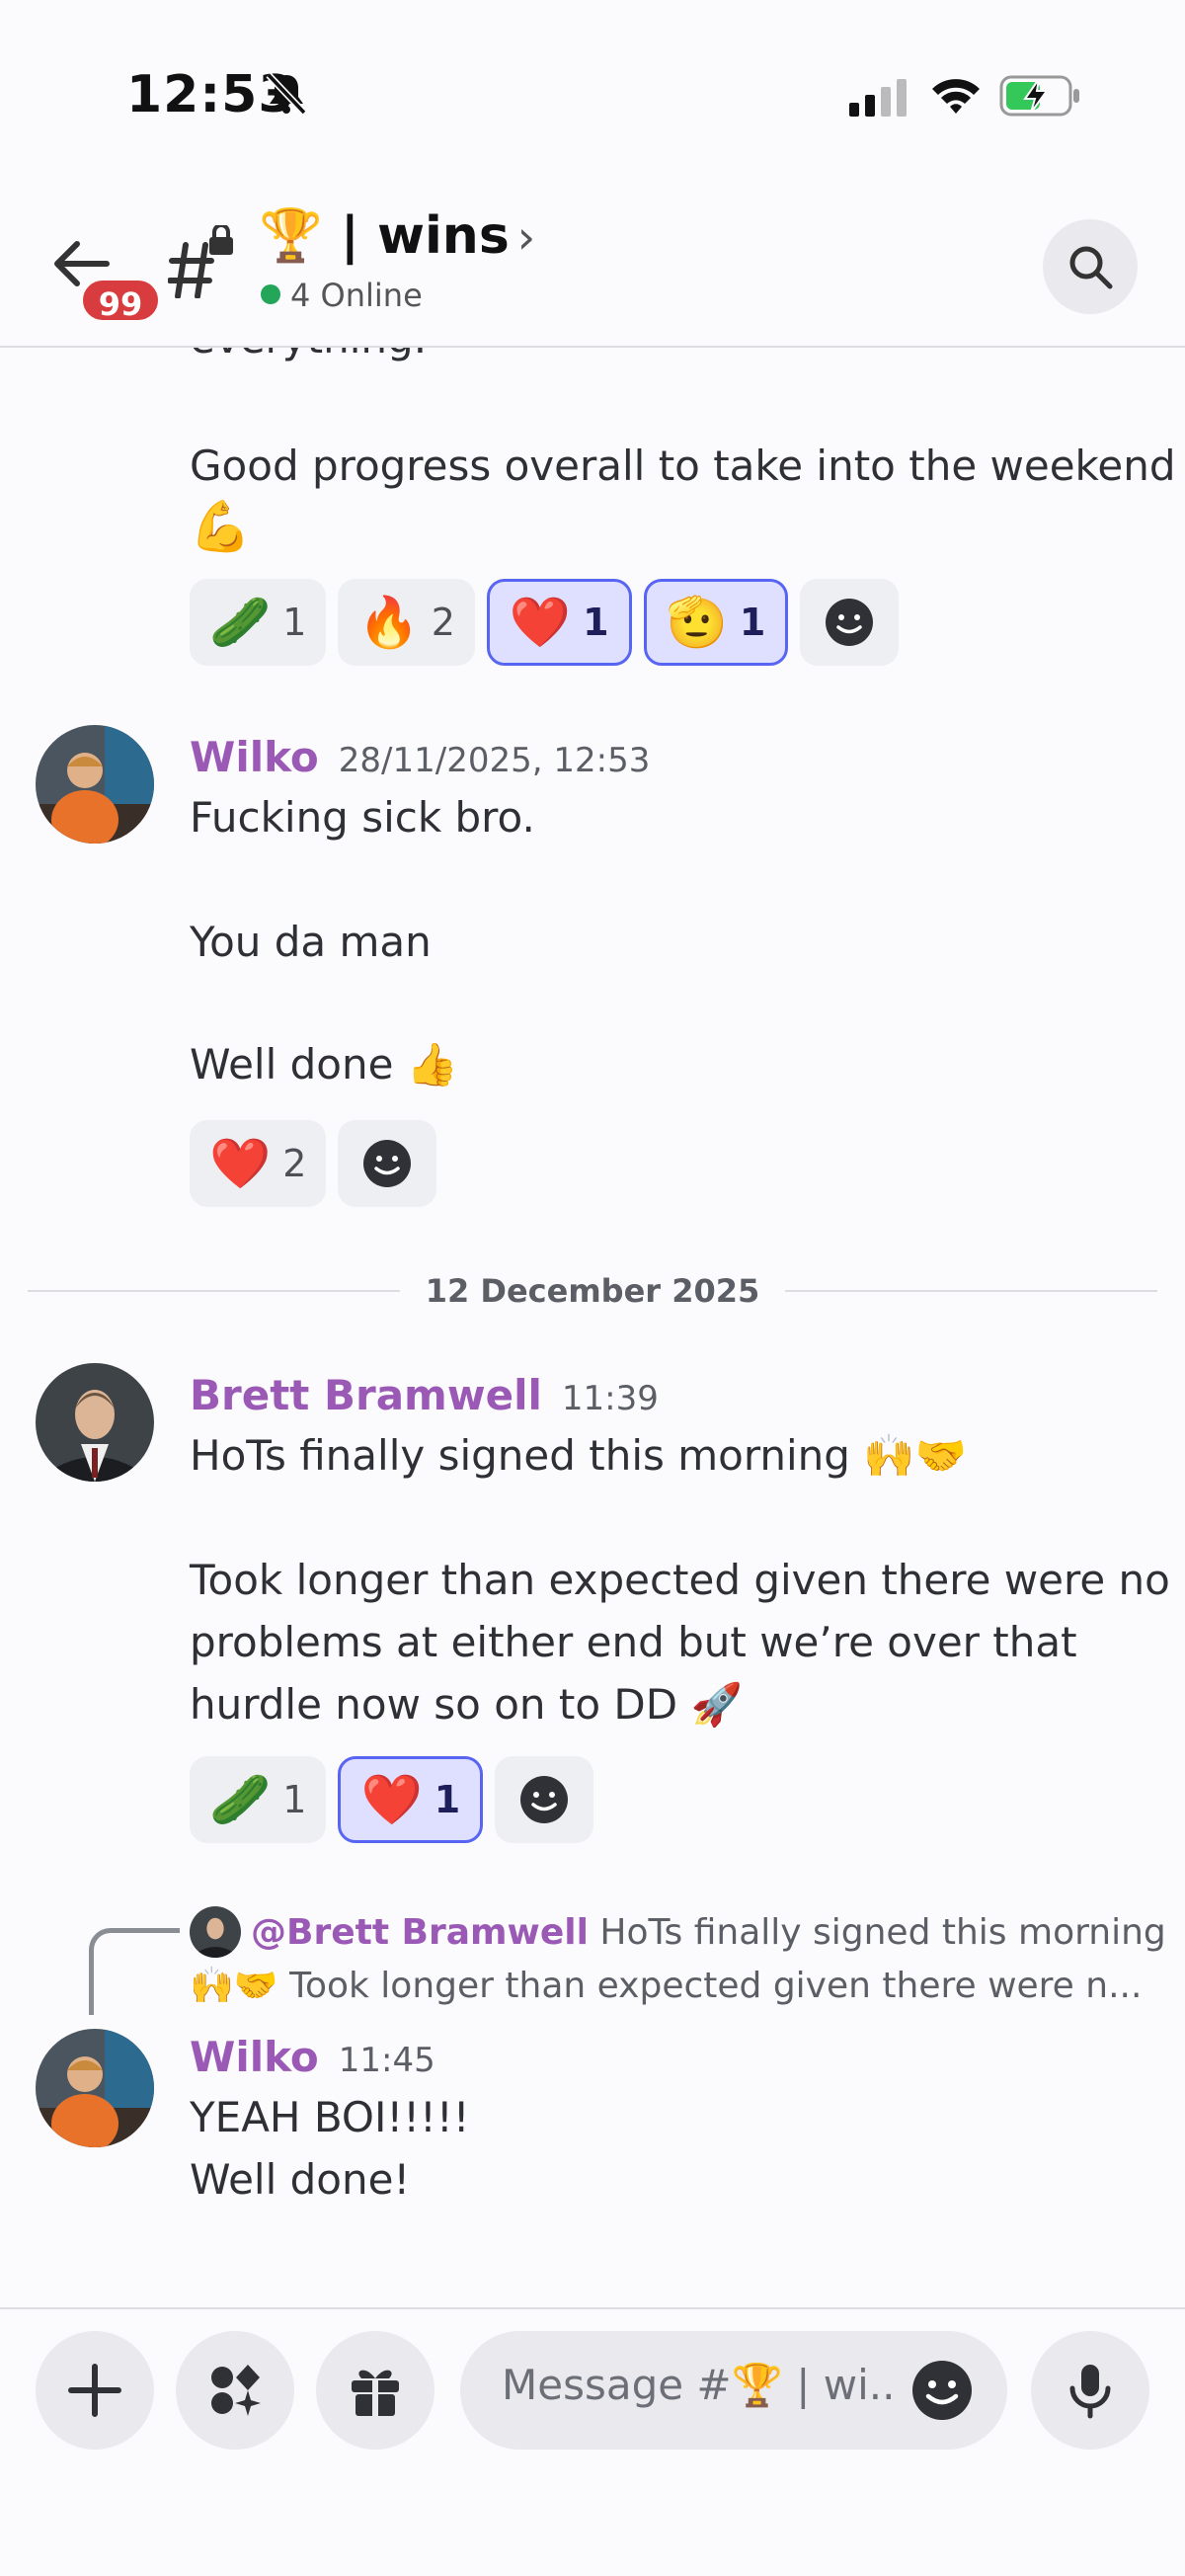  I want to click on message-author: Brett Bramwell 11:39, so click(424, 1395).